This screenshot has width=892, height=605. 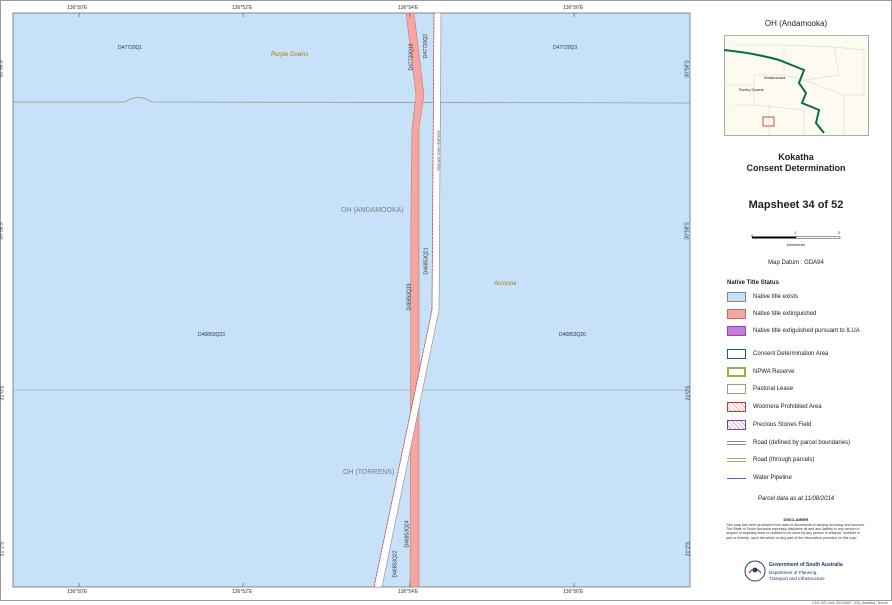 I want to click on gov-line-3: Transport and Infrastructure, so click(x=797, y=578).